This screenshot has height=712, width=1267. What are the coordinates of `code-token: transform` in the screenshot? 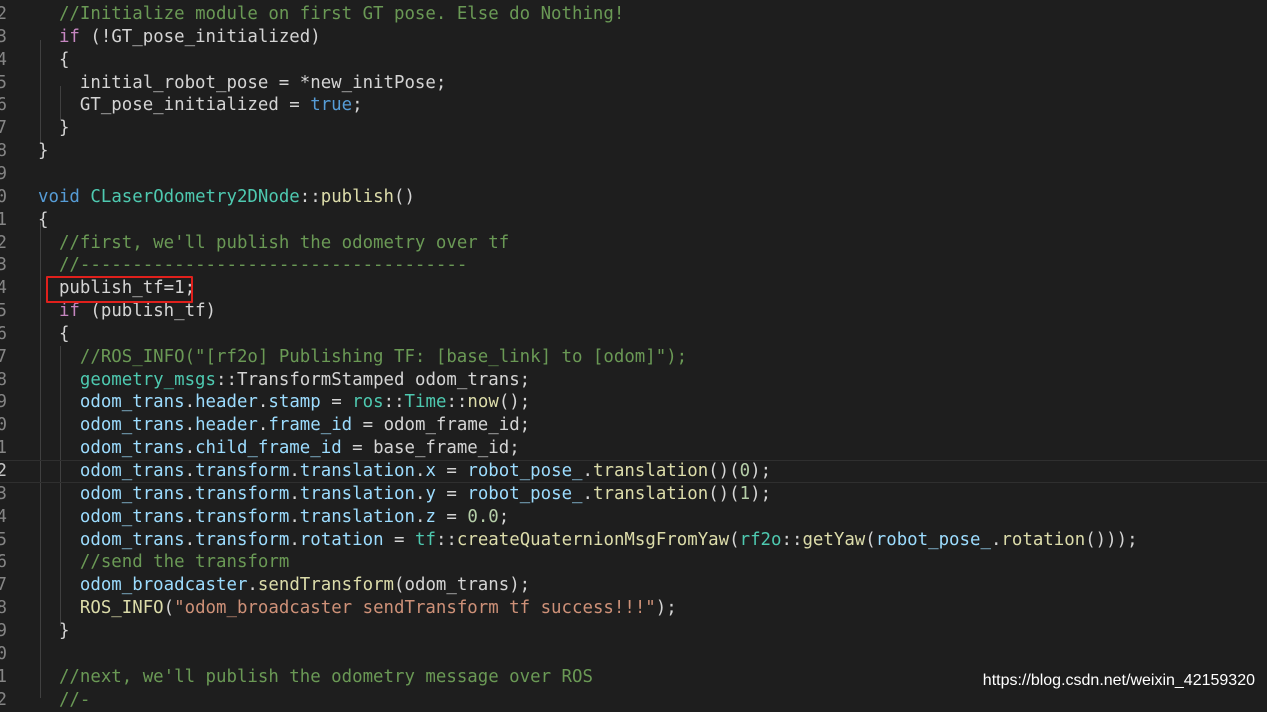 It's located at (242, 516).